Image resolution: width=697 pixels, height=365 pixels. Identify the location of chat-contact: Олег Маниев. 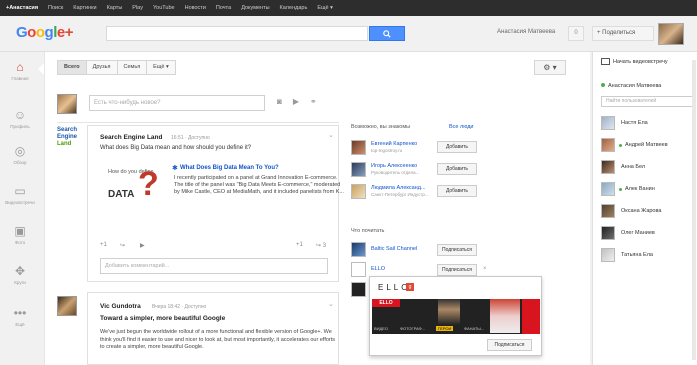
(648, 235).